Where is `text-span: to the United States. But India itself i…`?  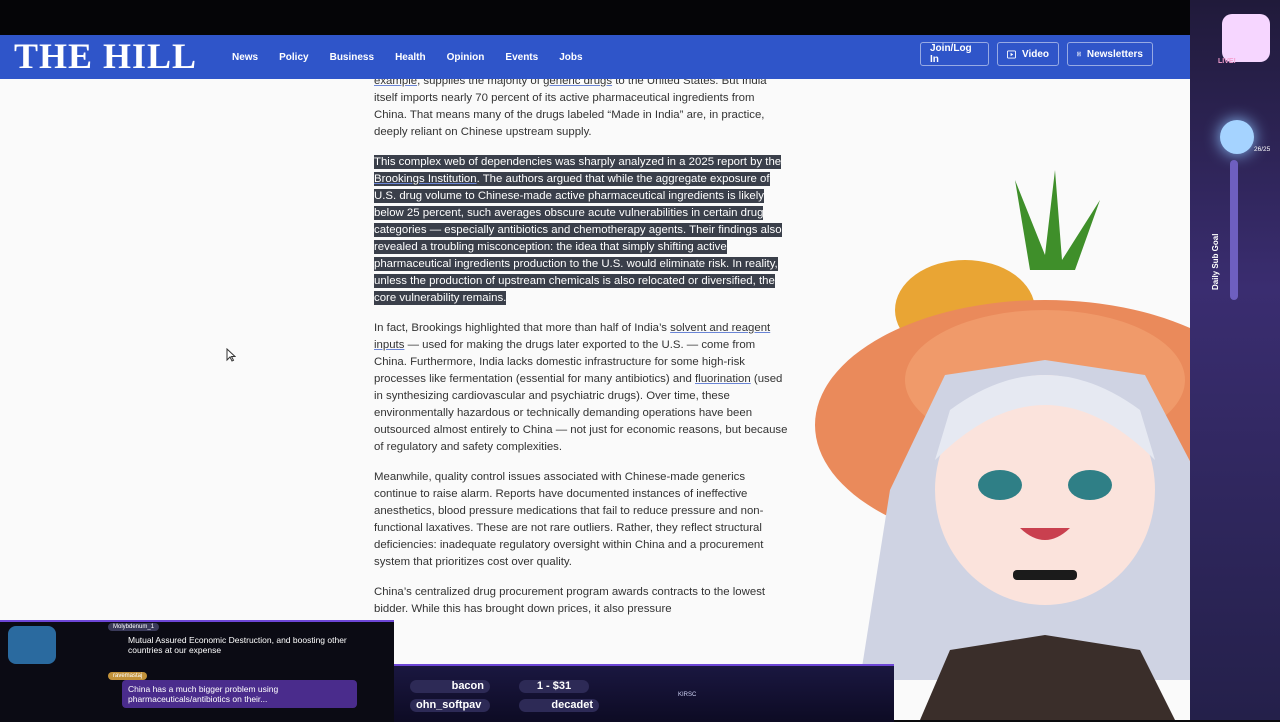
text-span: to the United States. But India itself i… is located at coordinates (570, 108).